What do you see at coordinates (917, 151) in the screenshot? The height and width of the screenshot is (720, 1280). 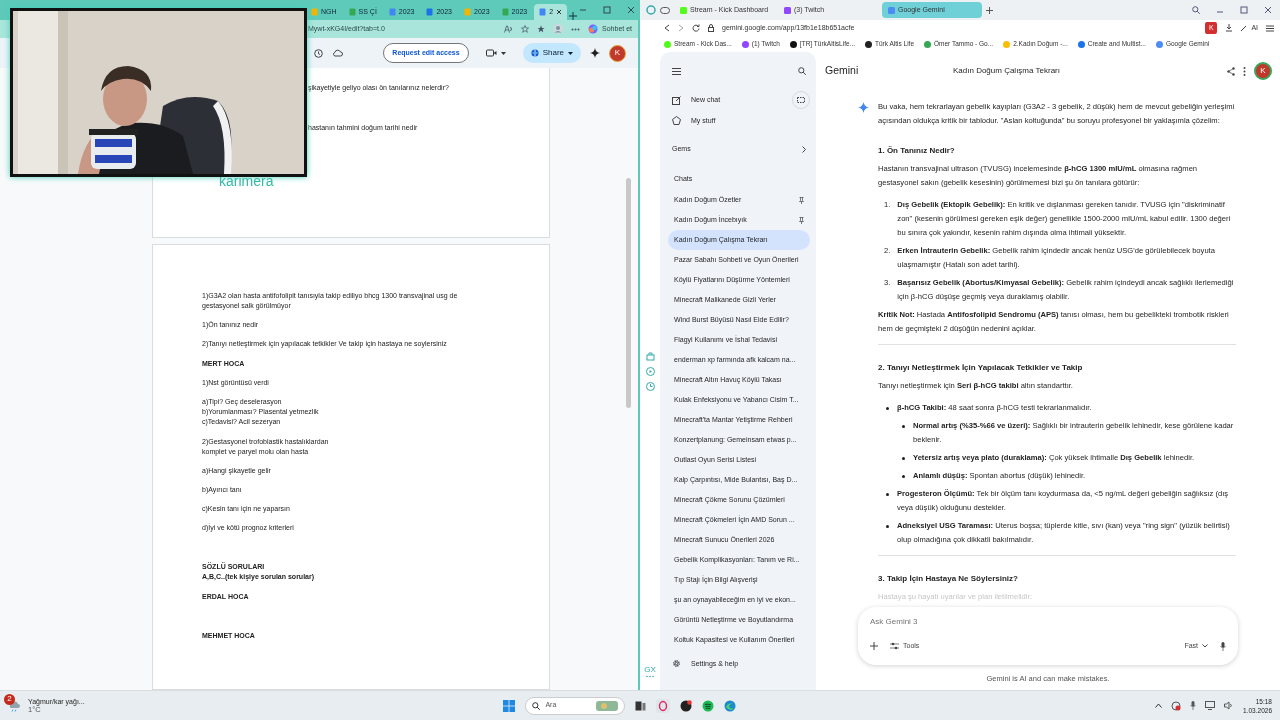 I see `section-heading: 1. Ön Tanınız Nedir?` at bounding box center [917, 151].